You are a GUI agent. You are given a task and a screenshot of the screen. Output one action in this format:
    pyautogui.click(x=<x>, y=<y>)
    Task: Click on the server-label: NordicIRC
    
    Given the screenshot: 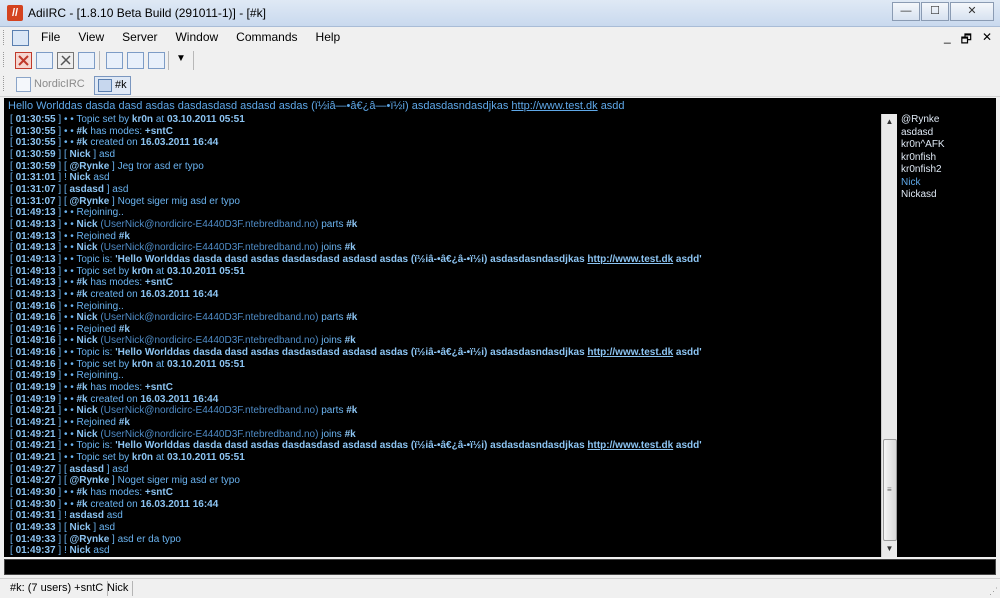 What is the action you would take?
    pyautogui.click(x=59, y=84)
    